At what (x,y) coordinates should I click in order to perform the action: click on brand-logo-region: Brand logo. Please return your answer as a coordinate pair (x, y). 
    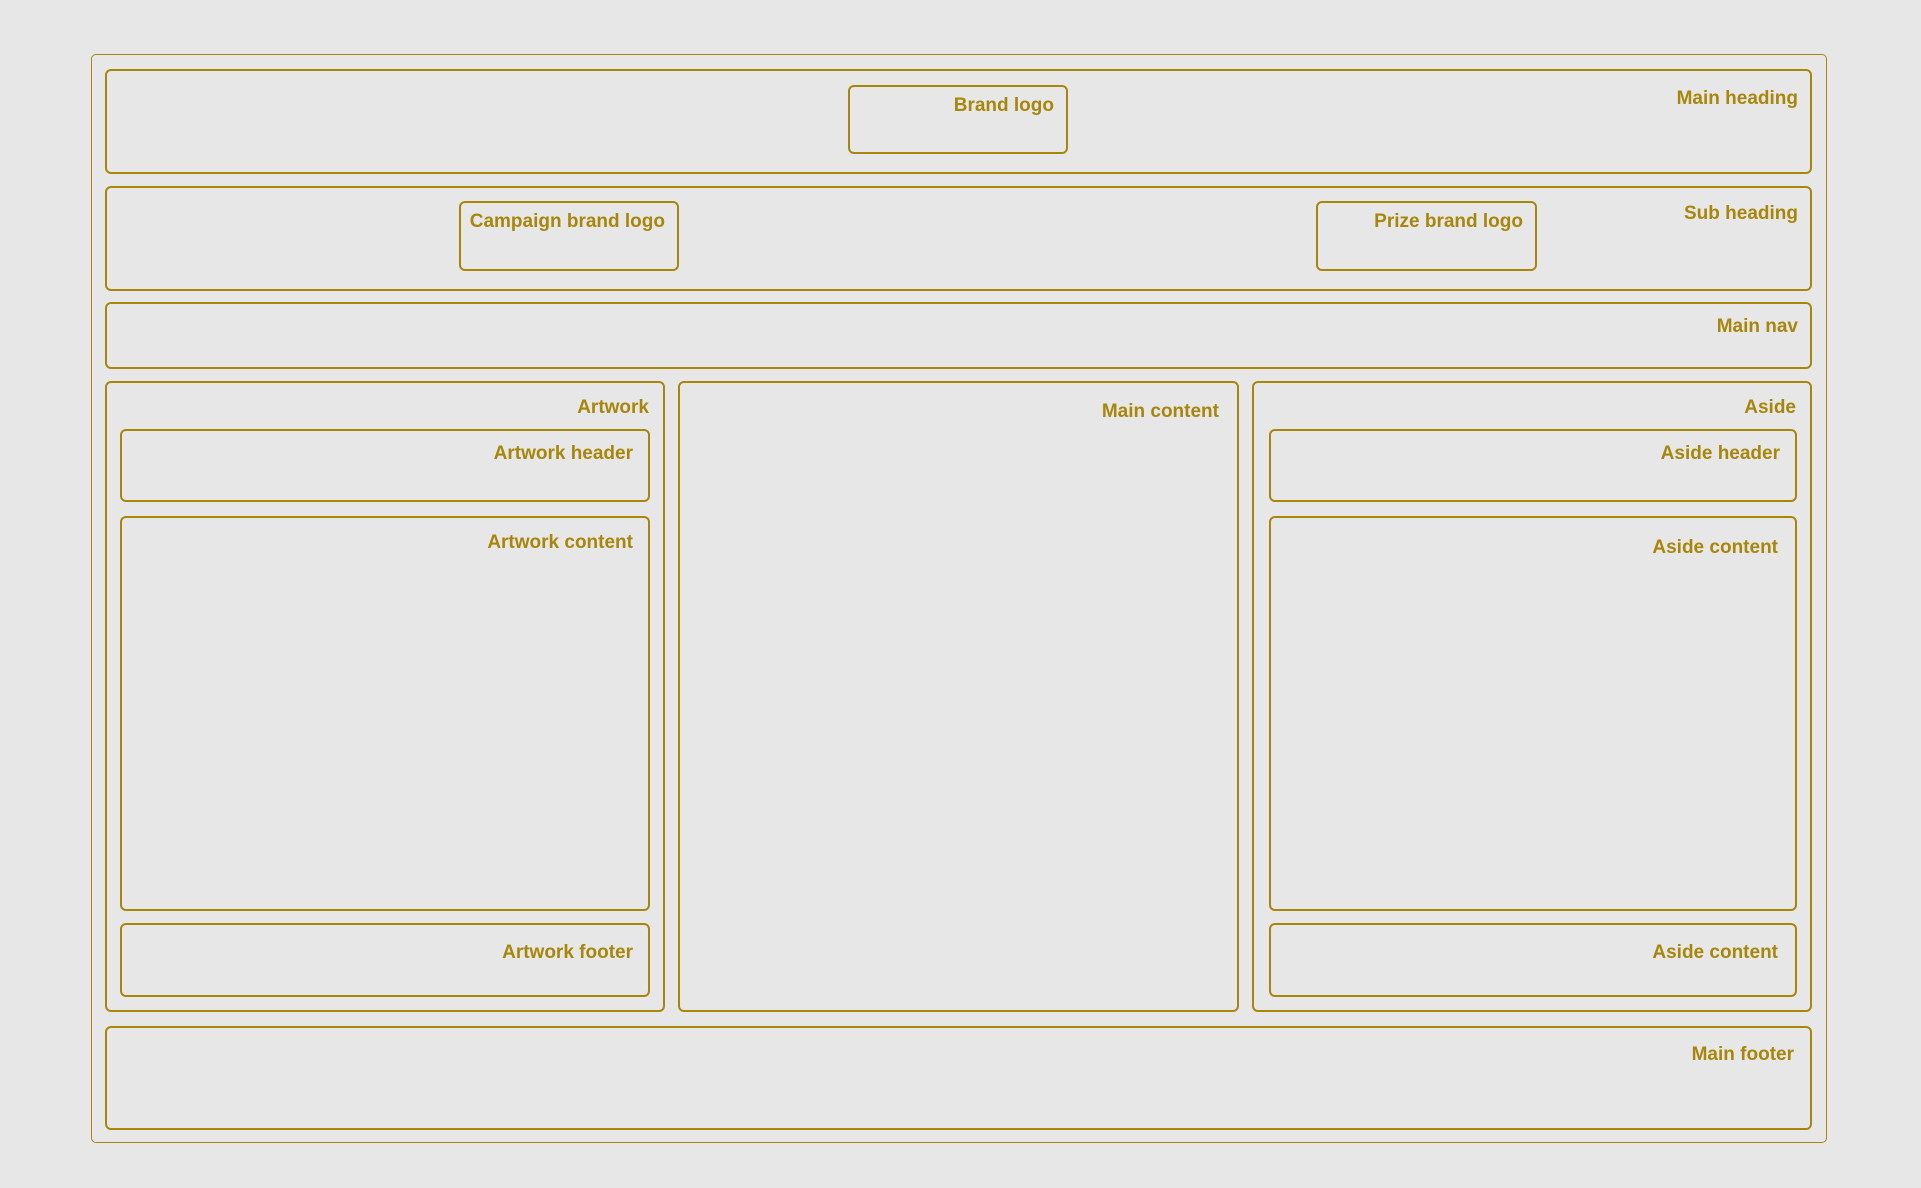
    Looking at the image, I should click on (958, 119).